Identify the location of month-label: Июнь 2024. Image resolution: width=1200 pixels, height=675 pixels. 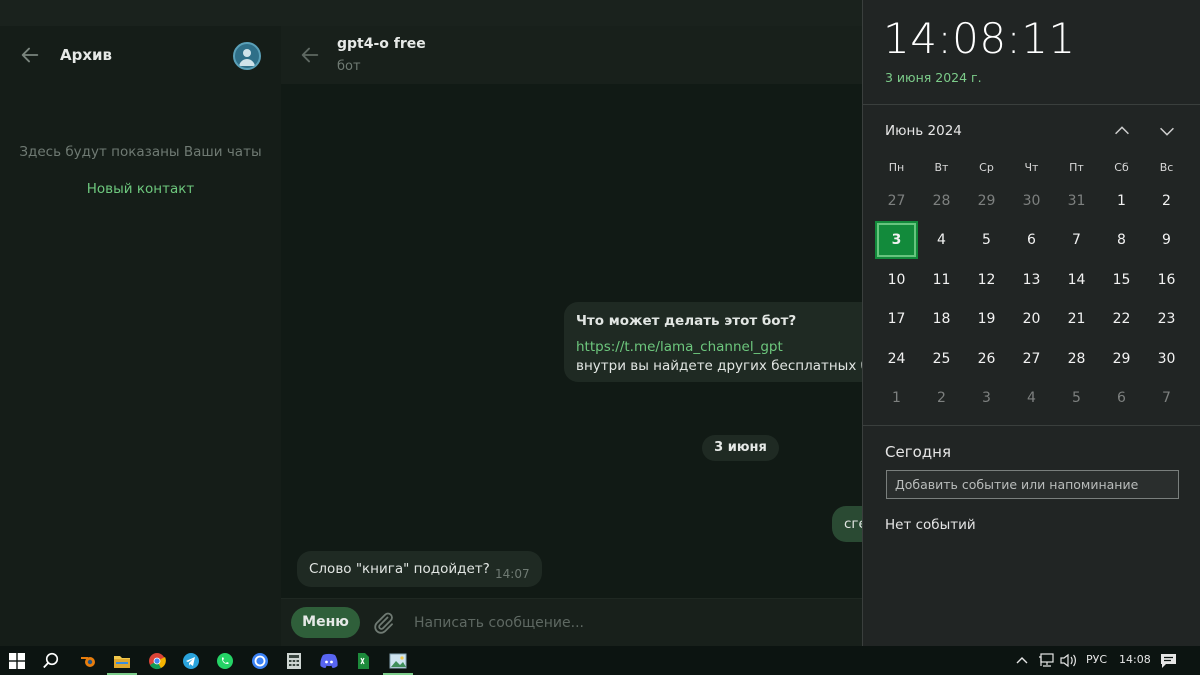
(923, 131).